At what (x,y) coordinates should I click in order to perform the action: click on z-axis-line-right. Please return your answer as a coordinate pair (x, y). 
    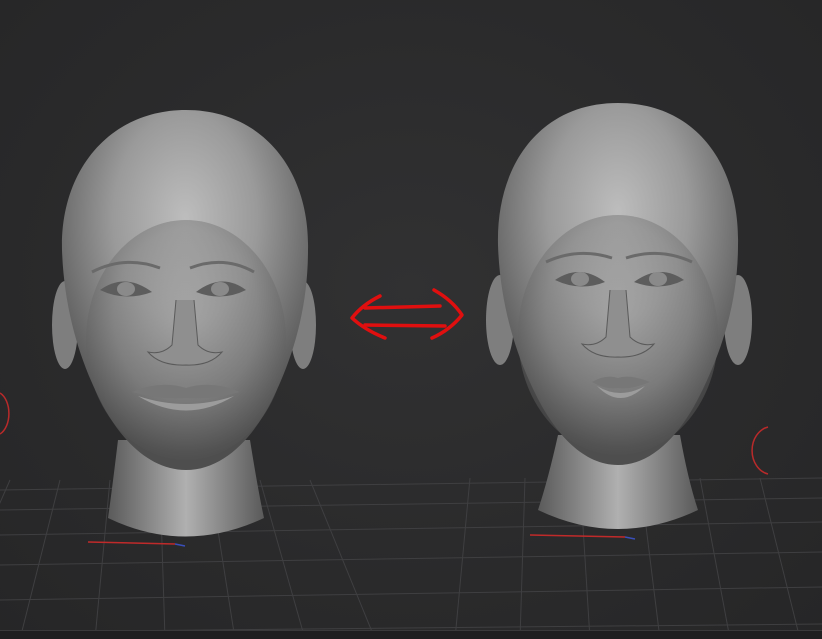
    Looking at the image, I should click on (630, 538).